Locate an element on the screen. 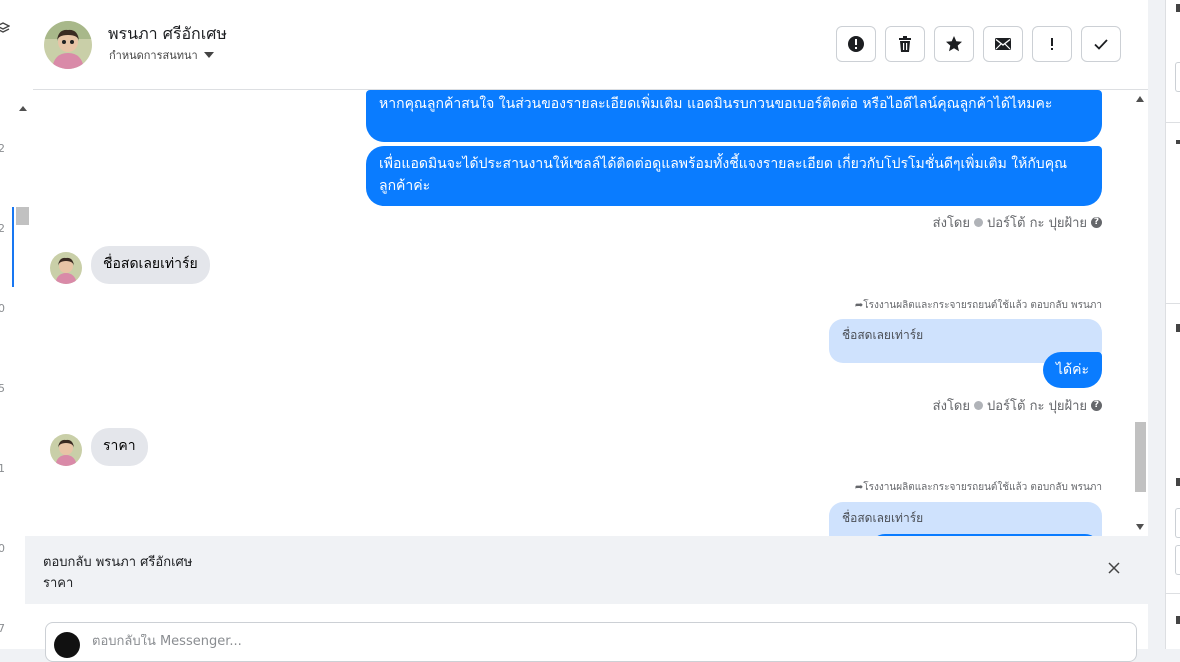  envelope-icon is located at coordinates (1003, 44).